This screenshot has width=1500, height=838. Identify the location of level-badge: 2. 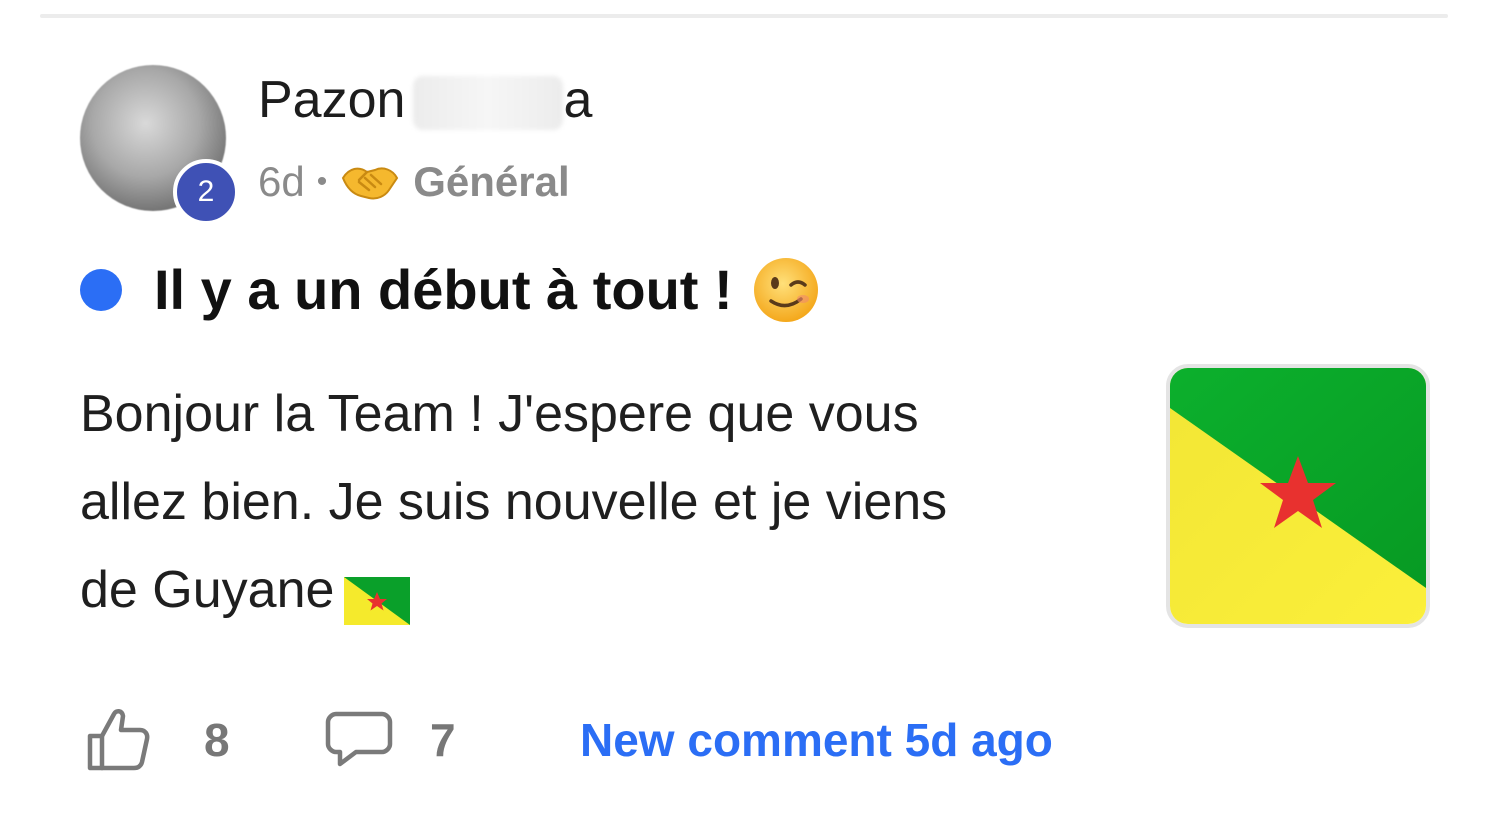
(206, 192).